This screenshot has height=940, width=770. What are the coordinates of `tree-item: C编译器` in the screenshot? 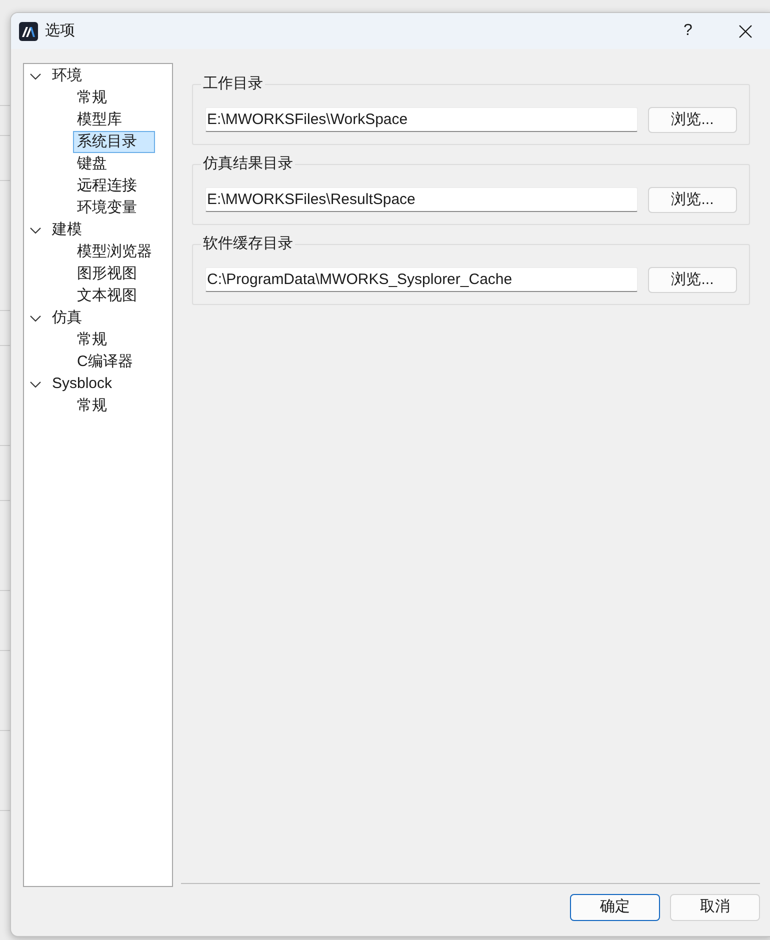 It's located at (105, 362).